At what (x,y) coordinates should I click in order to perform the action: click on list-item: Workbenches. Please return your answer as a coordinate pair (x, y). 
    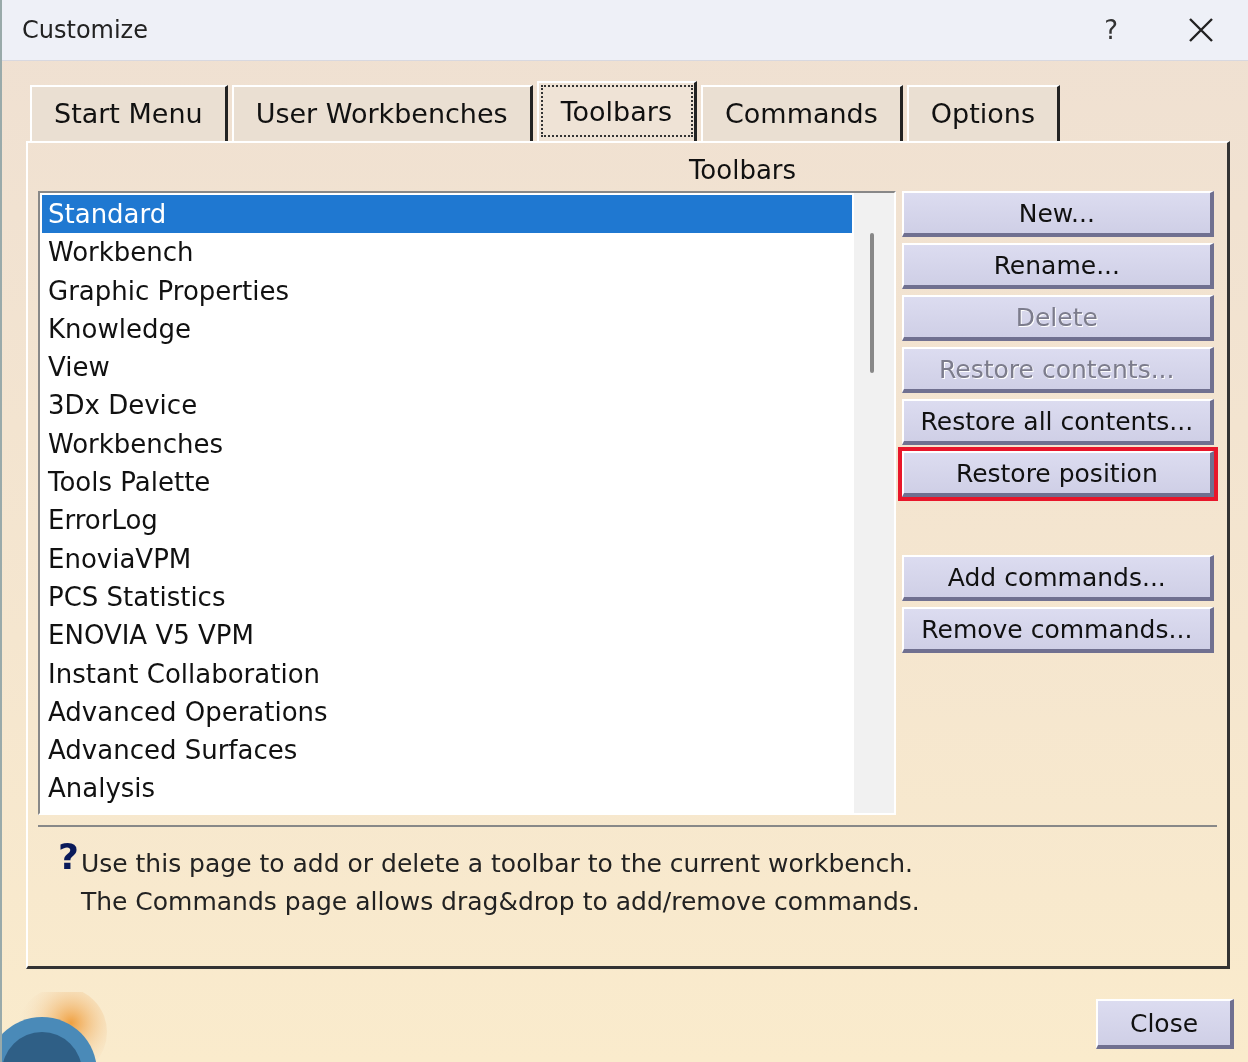
    Looking at the image, I should click on (447, 444).